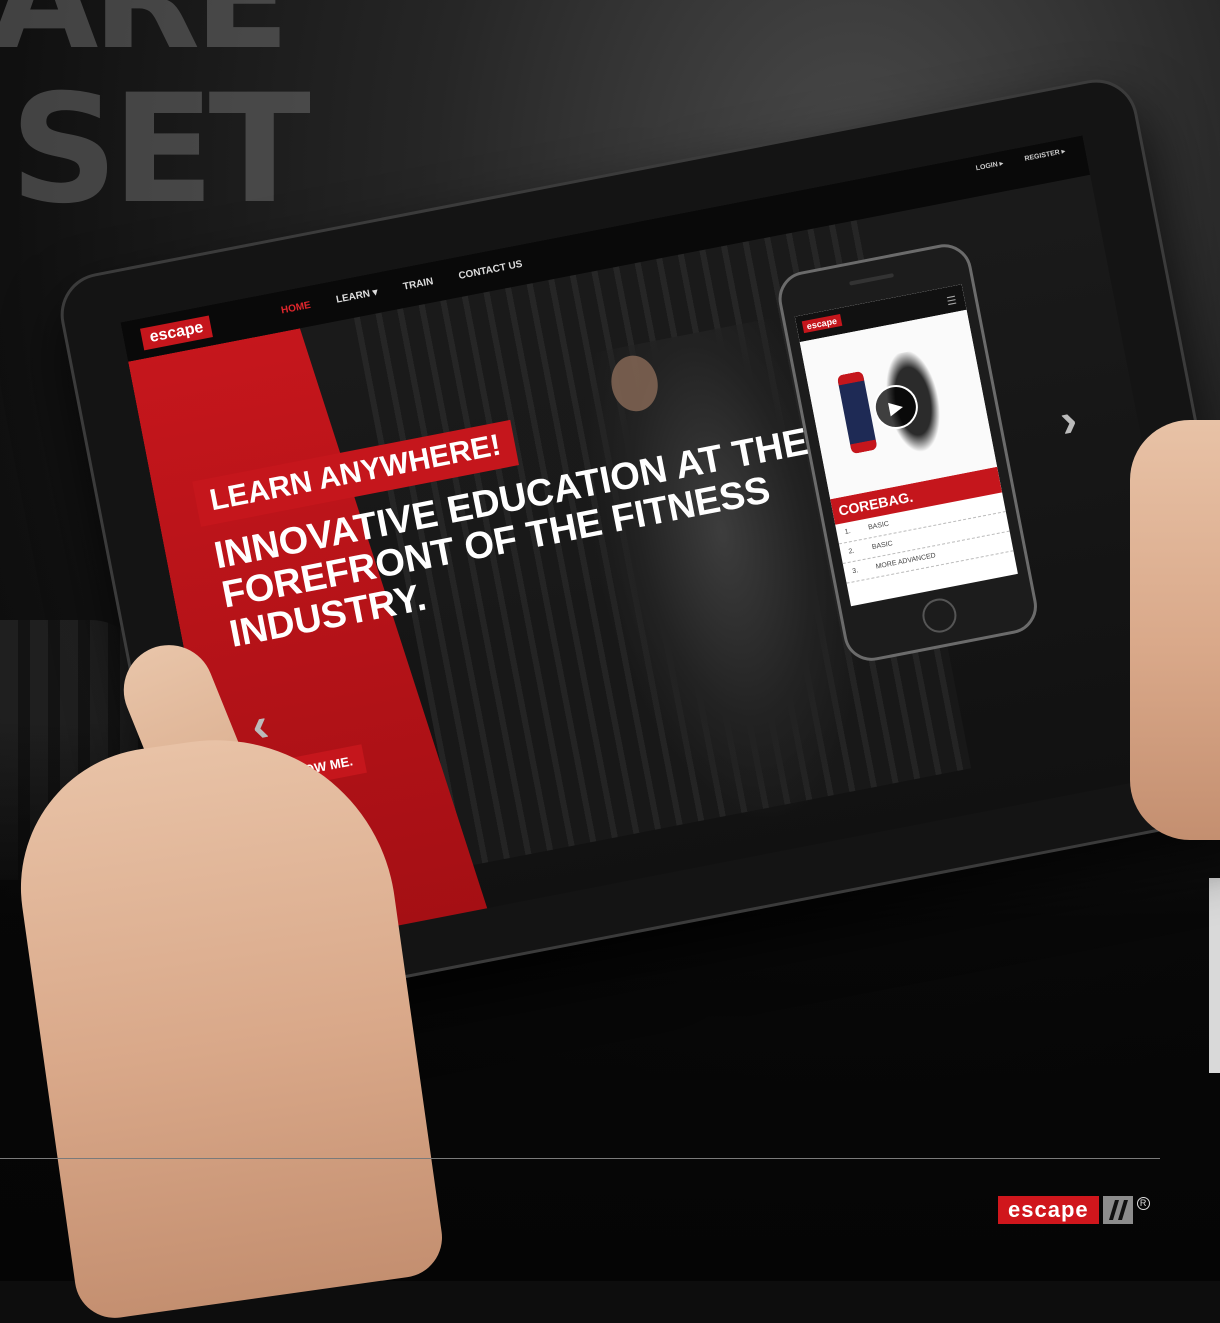 Image resolution: width=1220 pixels, height=1323 pixels. I want to click on nav-home: HOME, so click(296, 308).